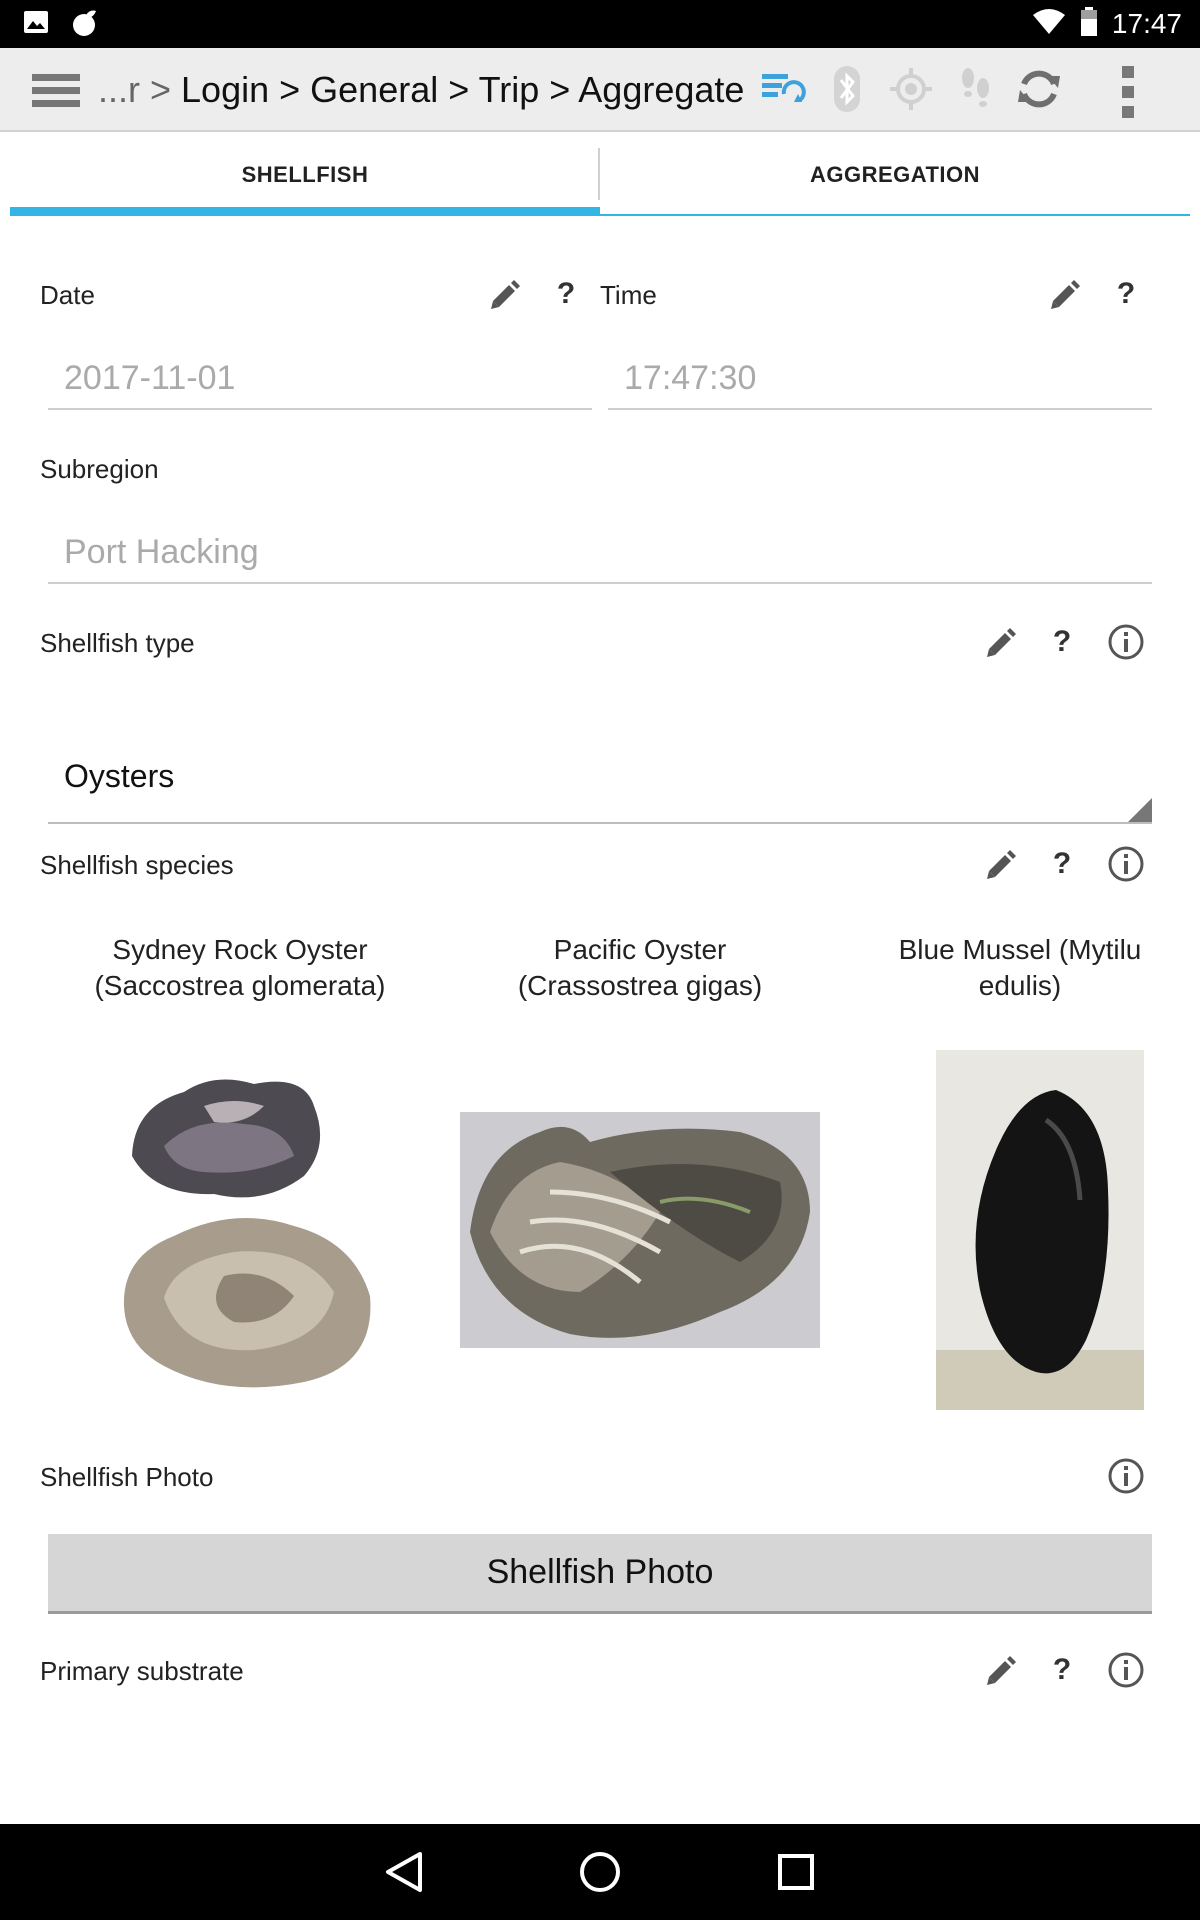 The image size is (1200, 1920). Describe the element at coordinates (1000, 642) in the screenshot. I see `shellfish-type-edit-pencil-icon` at that location.